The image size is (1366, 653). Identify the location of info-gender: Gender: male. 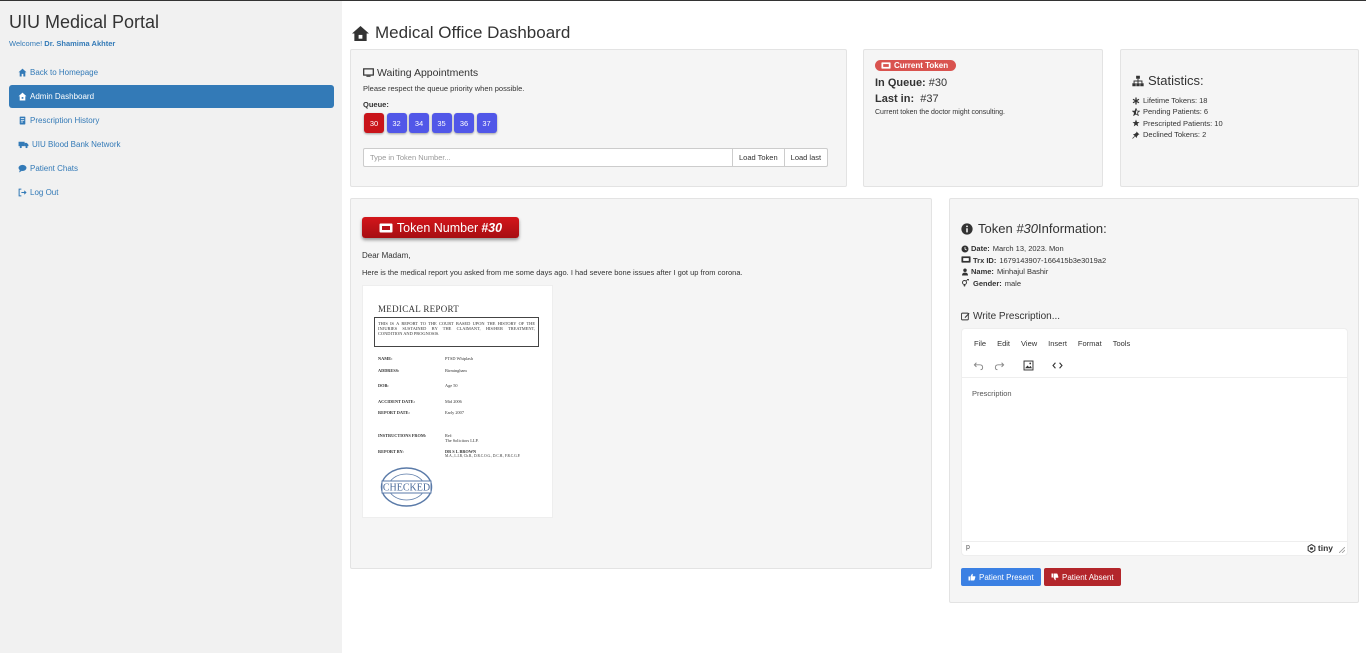
(1033, 284).